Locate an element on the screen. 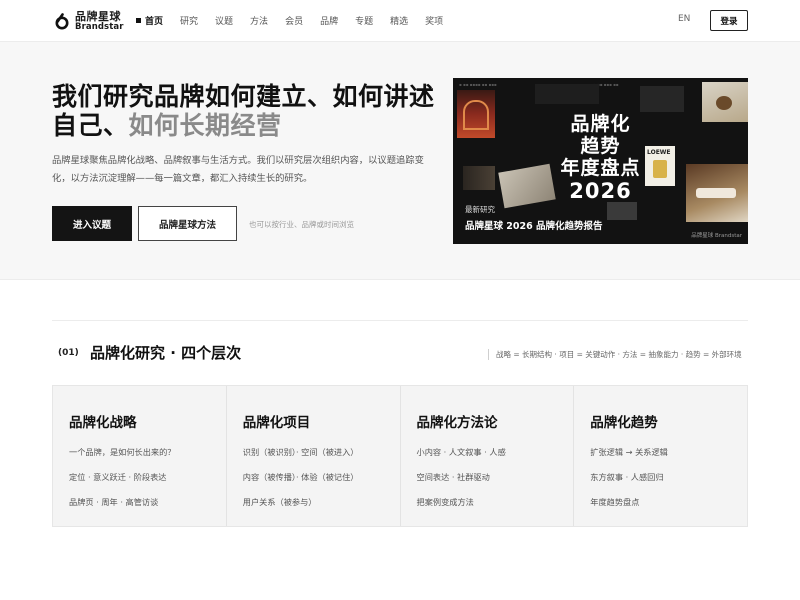  level-card-trends: 品牌化趋势 扩张逻辑 → 关系逻辑 东方叙事 · 人感回归 年度趋势盘点 is located at coordinates (660, 456).